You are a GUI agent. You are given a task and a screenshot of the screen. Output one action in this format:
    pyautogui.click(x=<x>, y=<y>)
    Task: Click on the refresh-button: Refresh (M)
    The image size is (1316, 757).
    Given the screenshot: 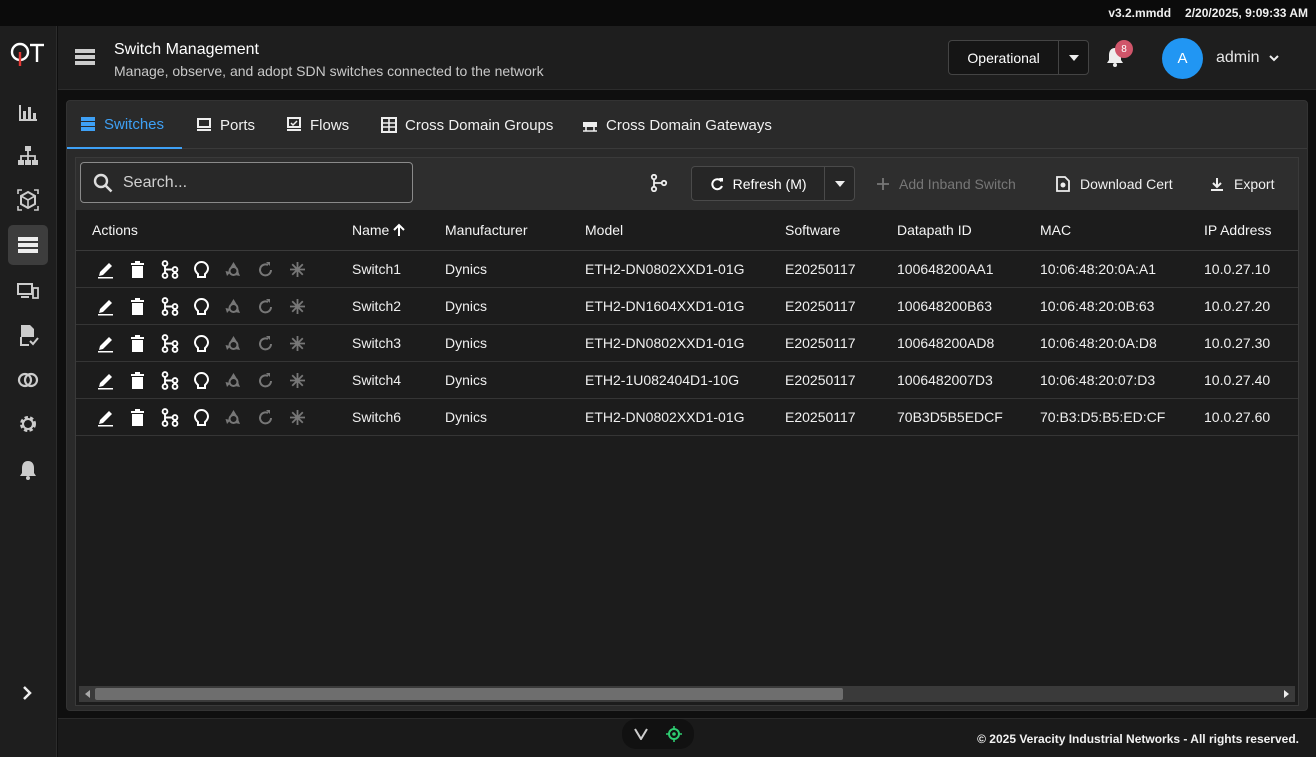 What is the action you would take?
    pyautogui.click(x=759, y=183)
    